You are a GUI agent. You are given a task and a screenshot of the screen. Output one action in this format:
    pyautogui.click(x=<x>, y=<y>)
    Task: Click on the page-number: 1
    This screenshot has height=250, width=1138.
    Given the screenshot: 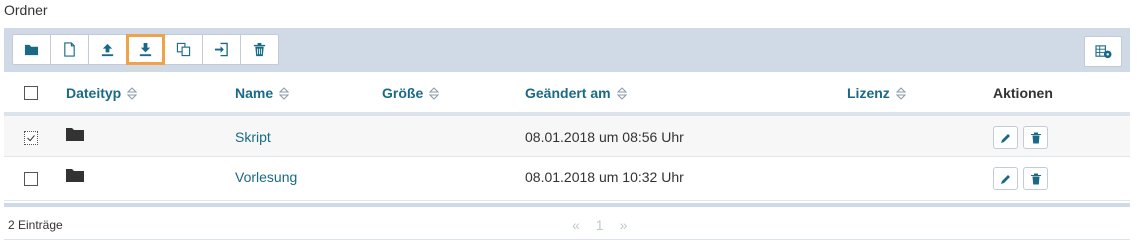 What is the action you would take?
    pyautogui.click(x=600, y=225)
    